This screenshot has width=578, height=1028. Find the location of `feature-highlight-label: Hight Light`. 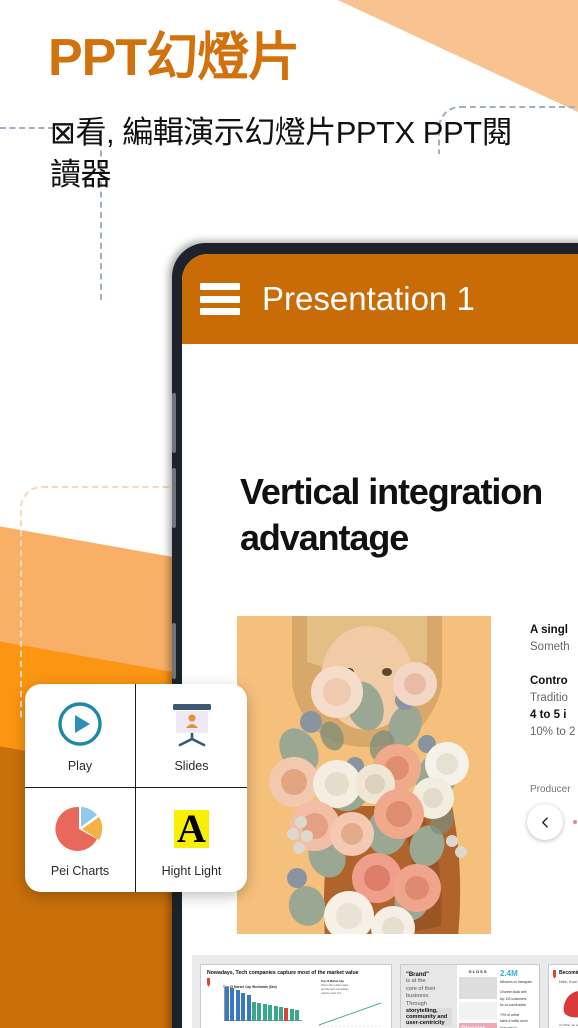

feature-highlight-label: Hight Light is located at coordinates (191, 870).